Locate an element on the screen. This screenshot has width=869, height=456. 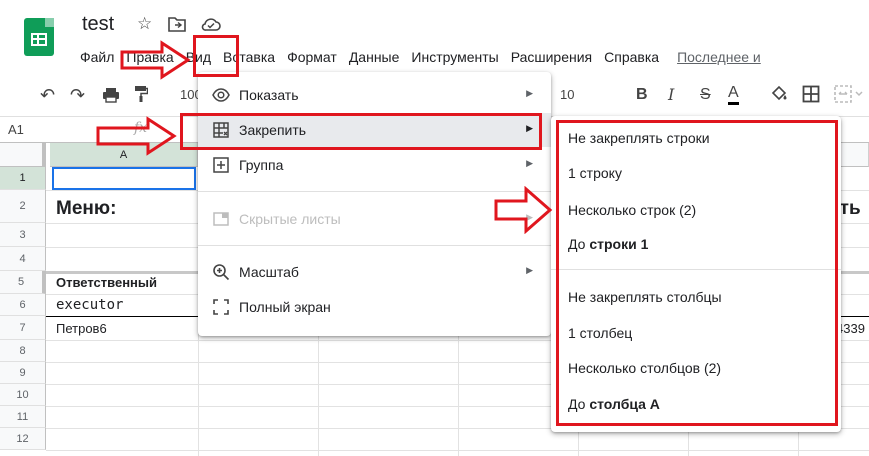
print-icon is located at coordinates (111, 97).